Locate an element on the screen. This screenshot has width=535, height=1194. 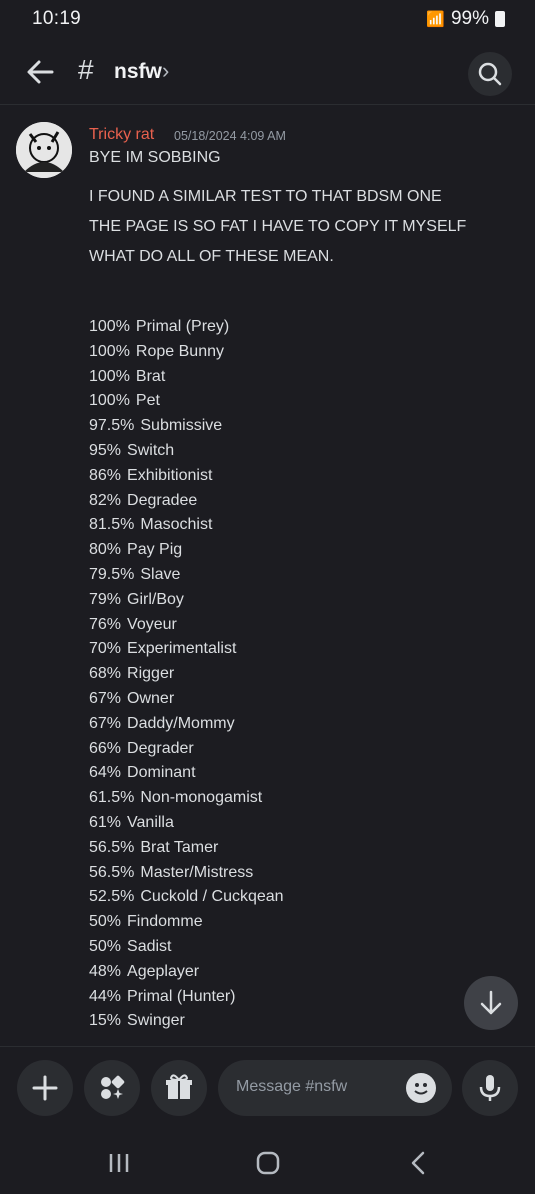
add-attachment-button is located at coordinates (45, 1088).